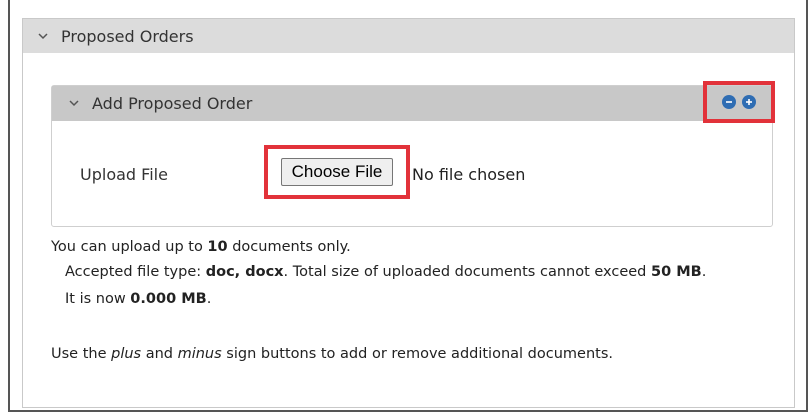 The height and width of the screenshot is (415, 810). Describe the element at coordinates (79, 354) in the screenshot. I see `help-part-1: Use the` at that location.